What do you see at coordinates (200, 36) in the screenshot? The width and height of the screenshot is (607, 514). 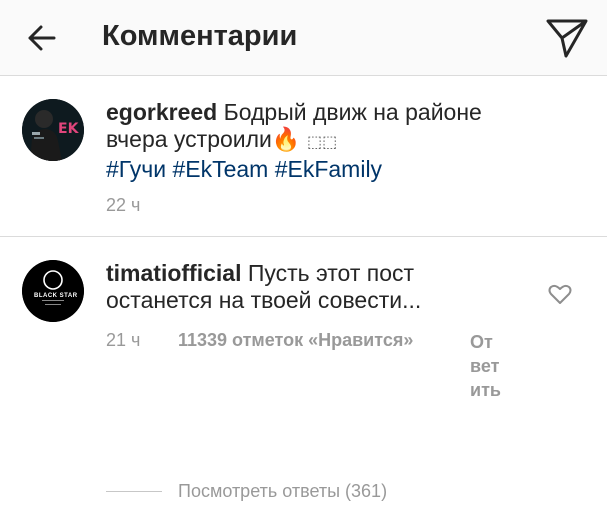 I see `page-title: Комментарии` at bounding box center [200, 36].